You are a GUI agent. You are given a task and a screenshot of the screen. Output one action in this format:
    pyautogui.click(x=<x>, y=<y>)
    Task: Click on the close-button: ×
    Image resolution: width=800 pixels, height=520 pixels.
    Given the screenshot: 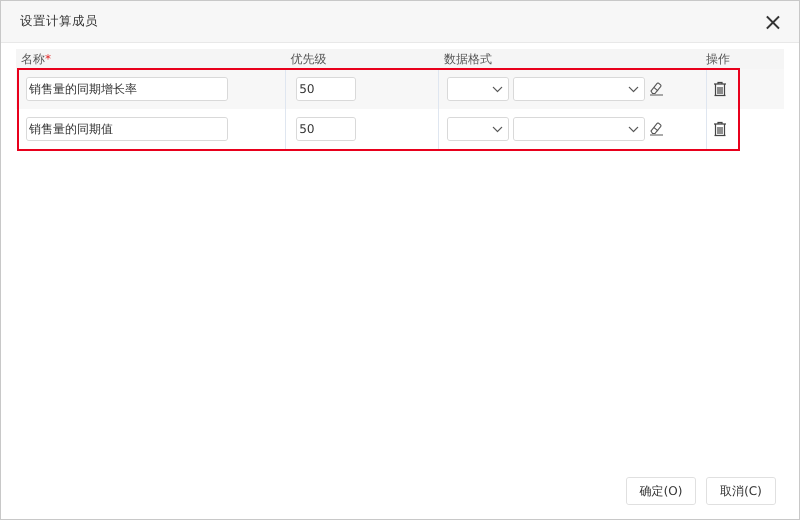 What is the action you would take?
    pyautogui.click(x=772, y=22)
    